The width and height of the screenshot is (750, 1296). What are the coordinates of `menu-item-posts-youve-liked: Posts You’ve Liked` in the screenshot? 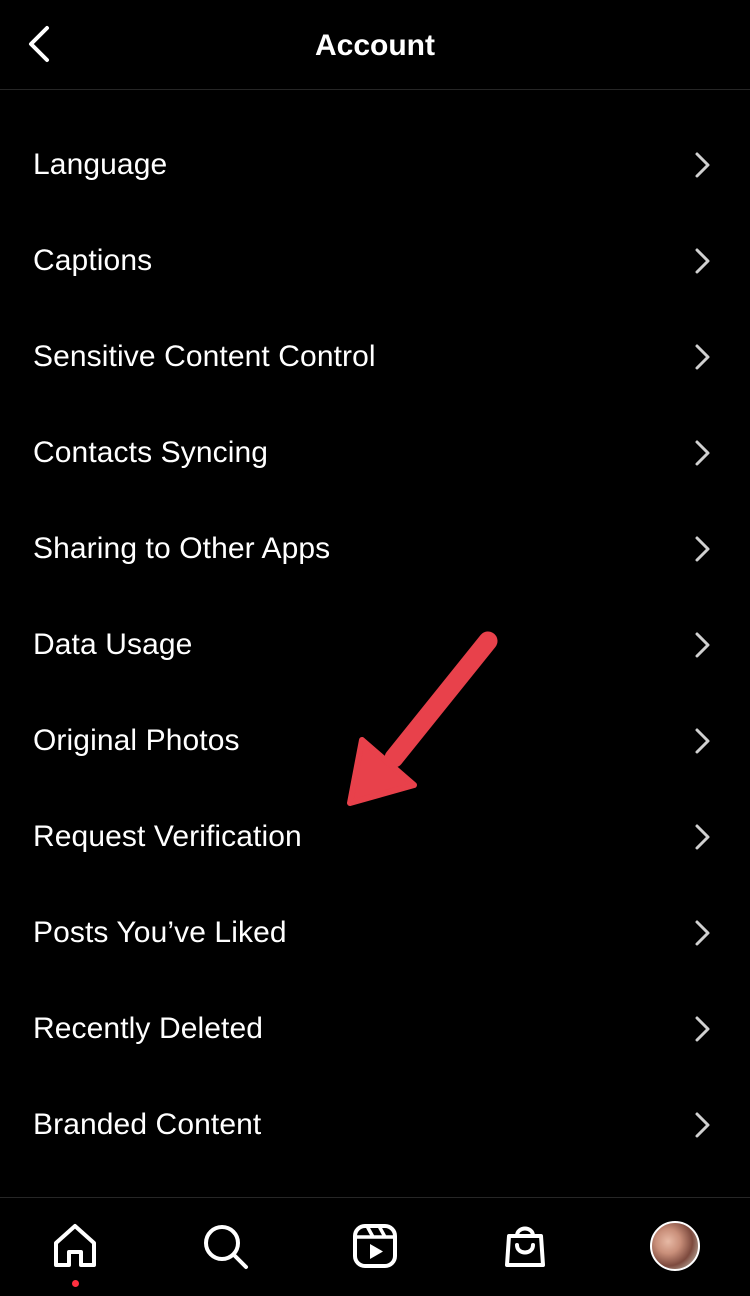 It's located at (375, 933).